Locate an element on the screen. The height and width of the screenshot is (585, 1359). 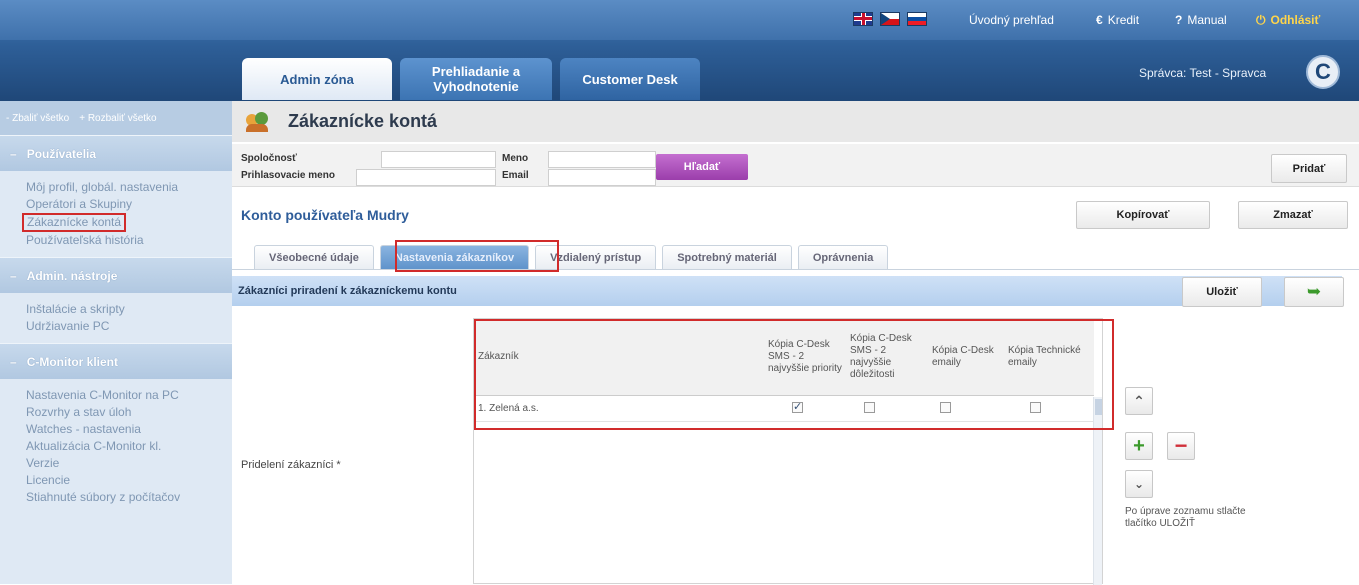
overview-link: Úvodný prehľad is located at coordinates (1011, 20).